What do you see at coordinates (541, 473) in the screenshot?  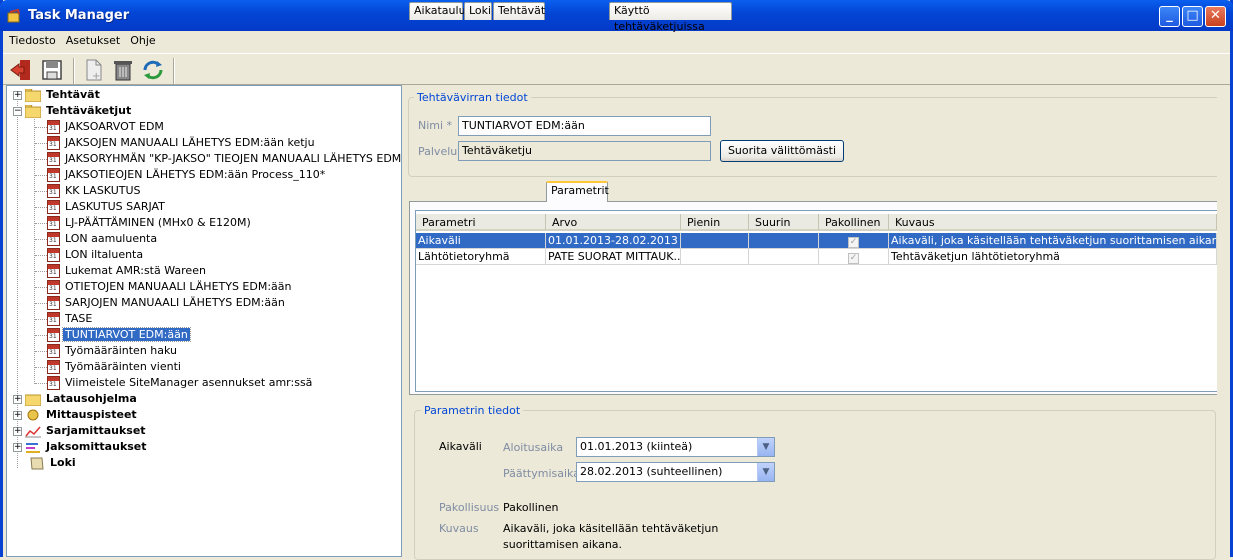 I see `end-time-label: Päättymisaika` at bounding box center [541, 473].